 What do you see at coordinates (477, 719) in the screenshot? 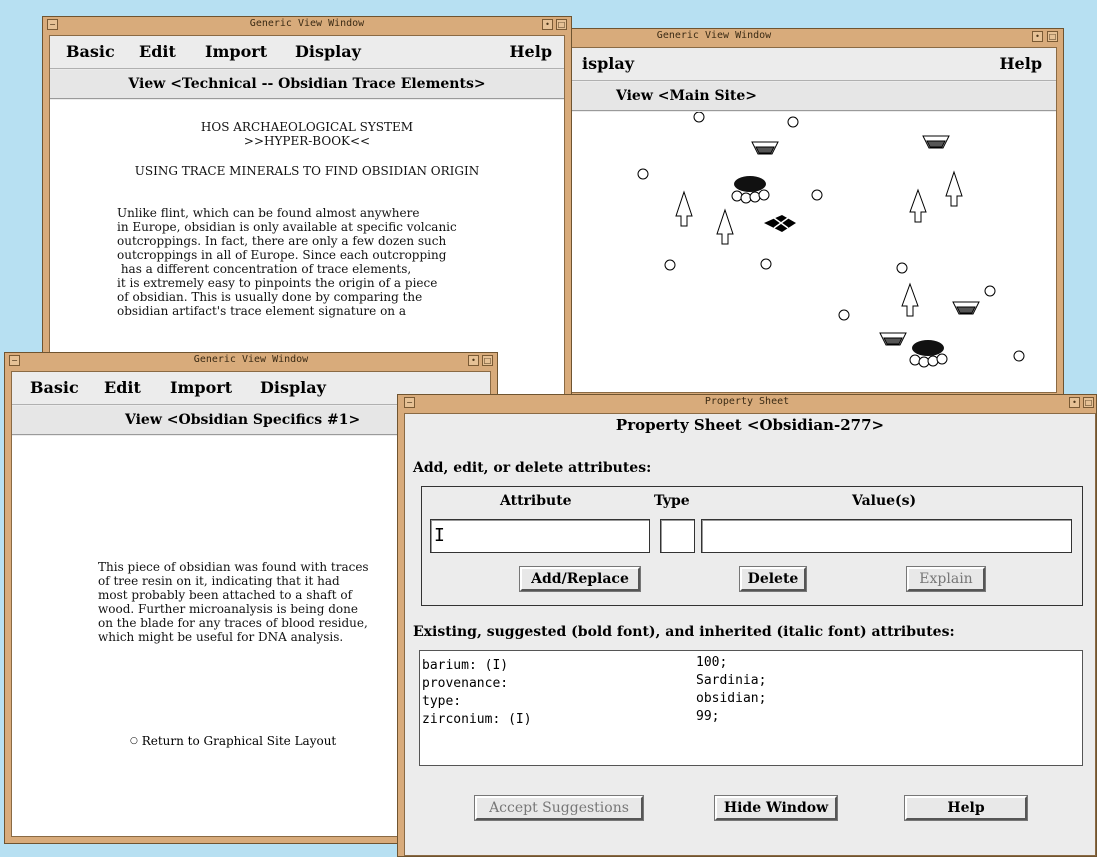
I see `attribute-name: zirconium: (I)` at bounding box center [477, 719].